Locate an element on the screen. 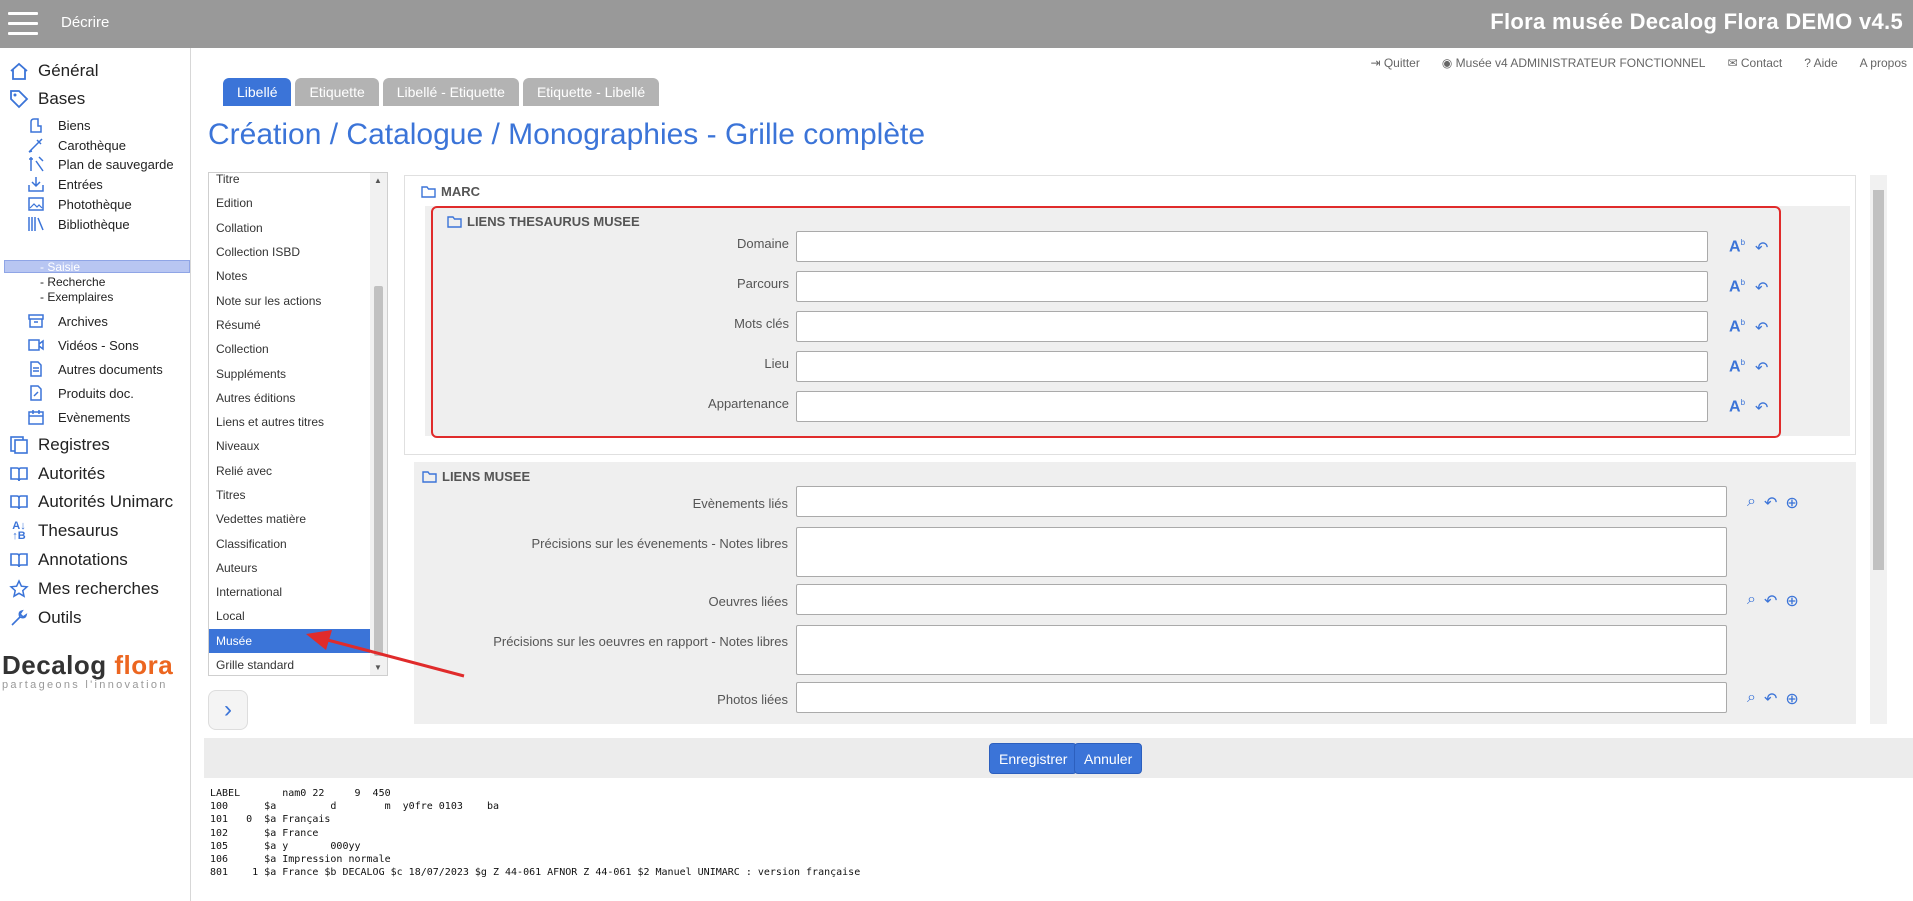  sidebar-item-autorites: Autorités is located at coordinates (56, 474).